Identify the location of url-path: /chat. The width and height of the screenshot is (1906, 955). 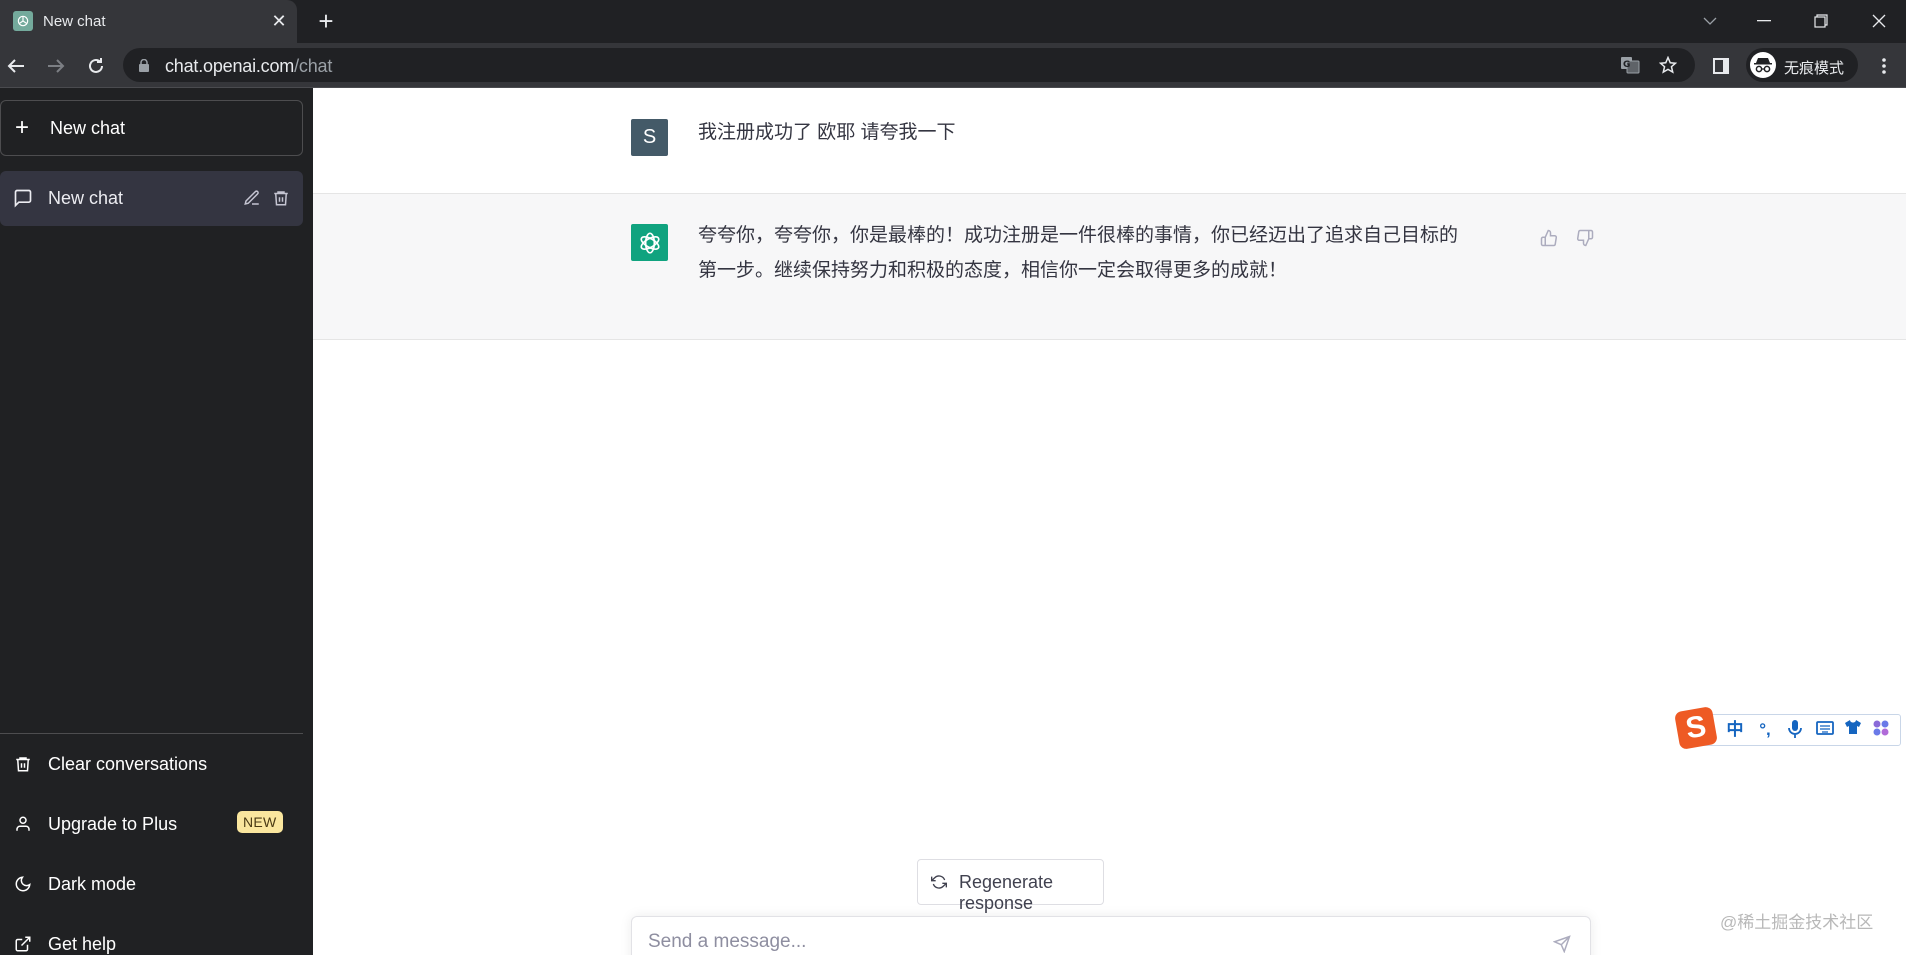
(313, 66).